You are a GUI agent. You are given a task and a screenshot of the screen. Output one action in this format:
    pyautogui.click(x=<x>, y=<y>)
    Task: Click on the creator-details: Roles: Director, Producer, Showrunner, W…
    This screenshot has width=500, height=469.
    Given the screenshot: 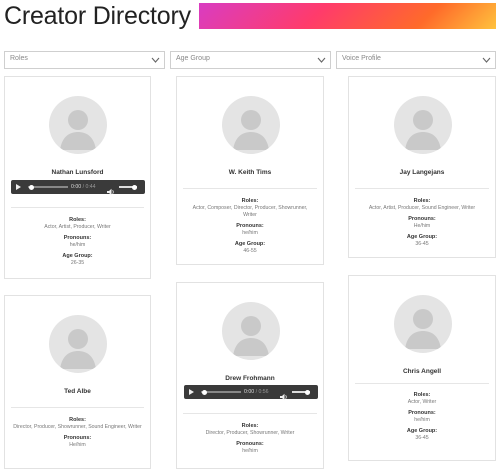 What is the action you would take?
    pyautogui.click(x=250, y=439)
    